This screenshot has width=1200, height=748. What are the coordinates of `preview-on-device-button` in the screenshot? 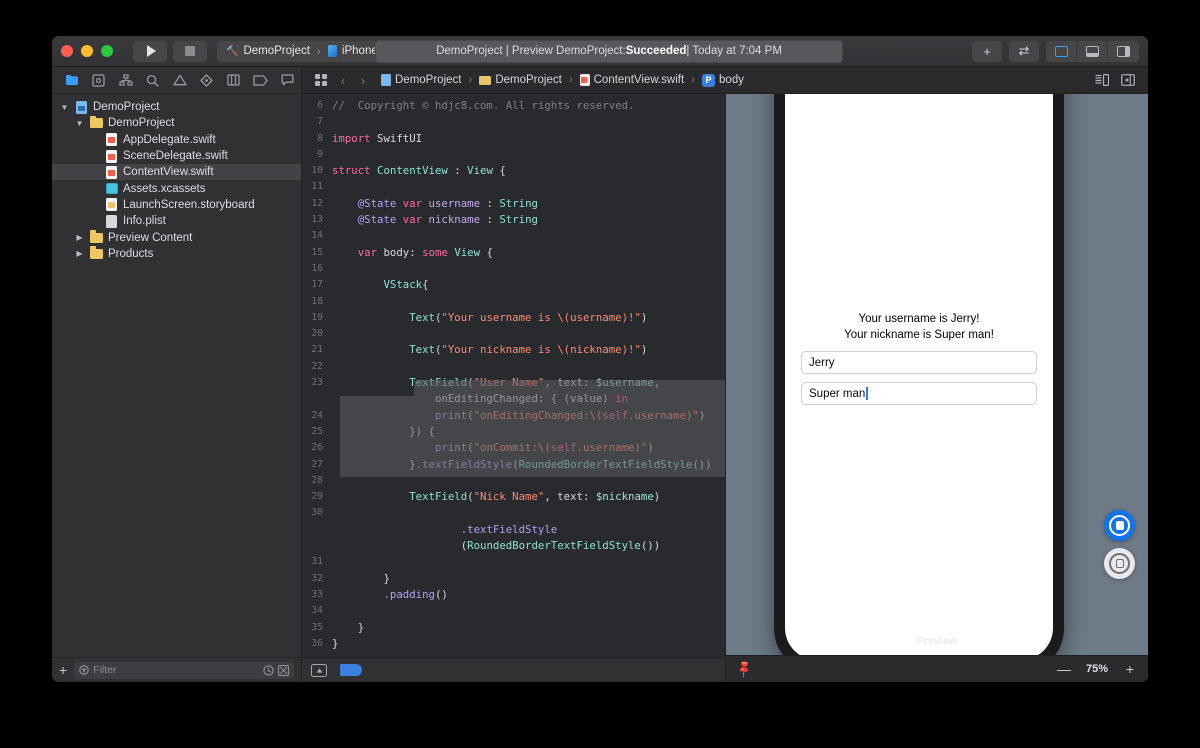 It's located at (1119, 563).